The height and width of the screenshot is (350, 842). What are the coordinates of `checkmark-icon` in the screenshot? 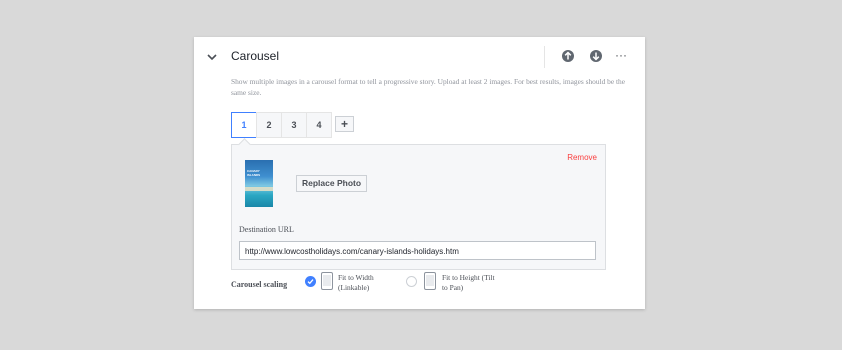 It's located at (310, 282).